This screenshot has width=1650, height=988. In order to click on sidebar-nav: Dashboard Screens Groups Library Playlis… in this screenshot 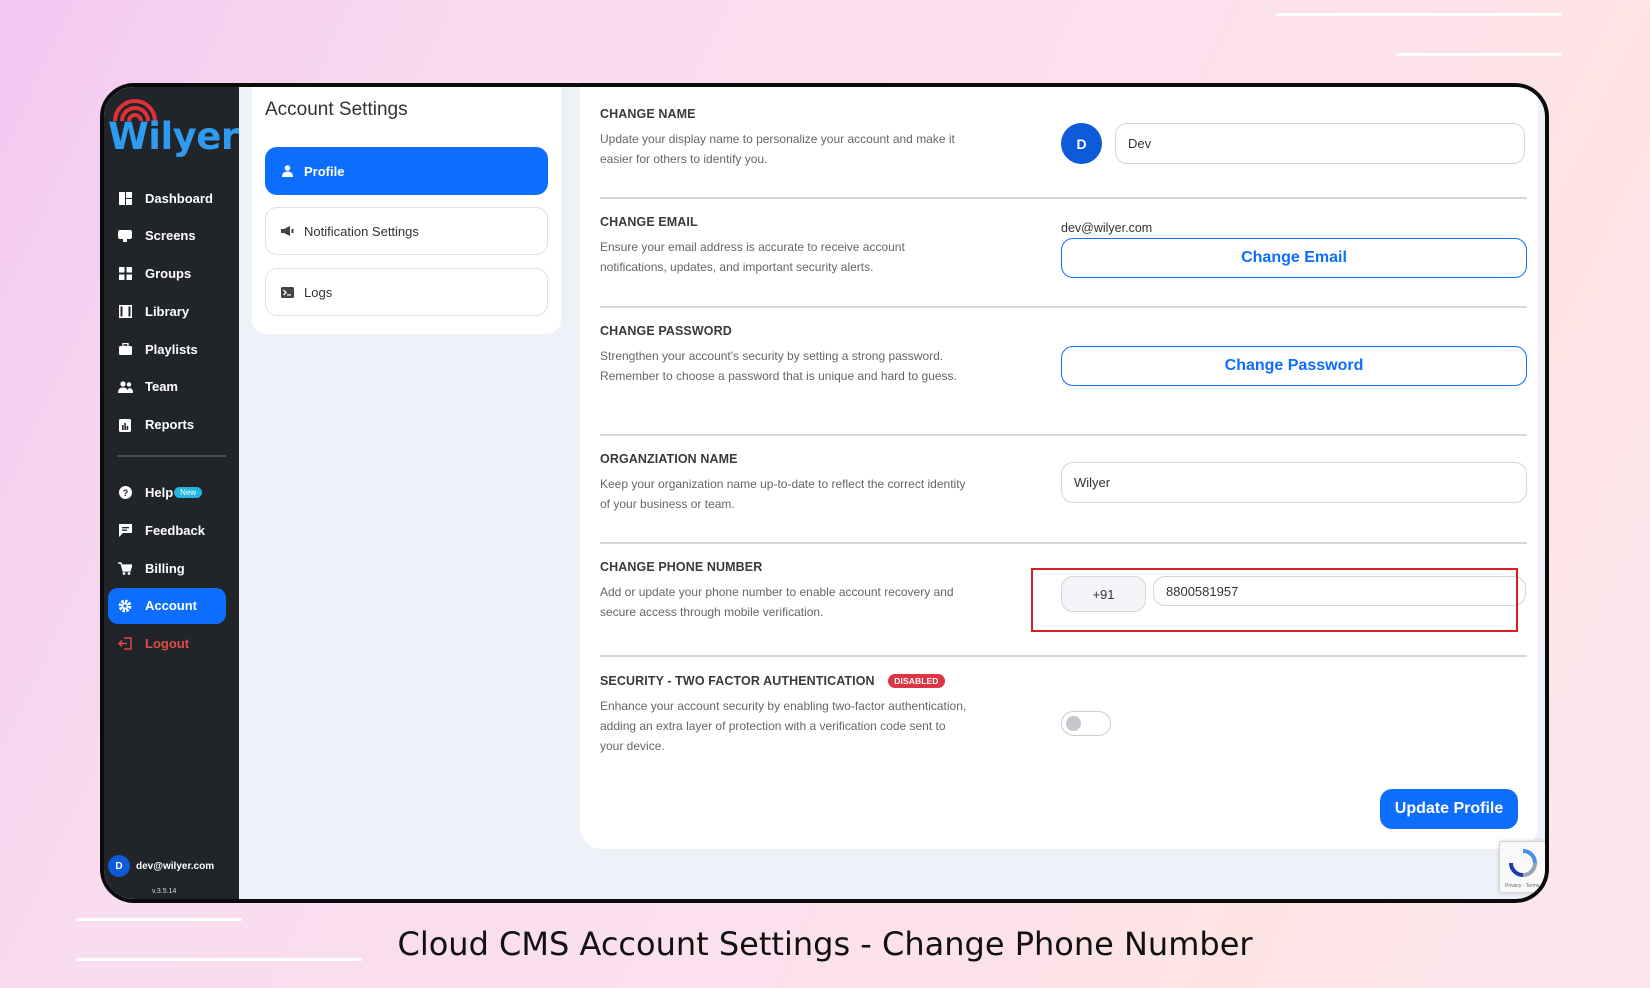, I will do `click(171, 421)`.